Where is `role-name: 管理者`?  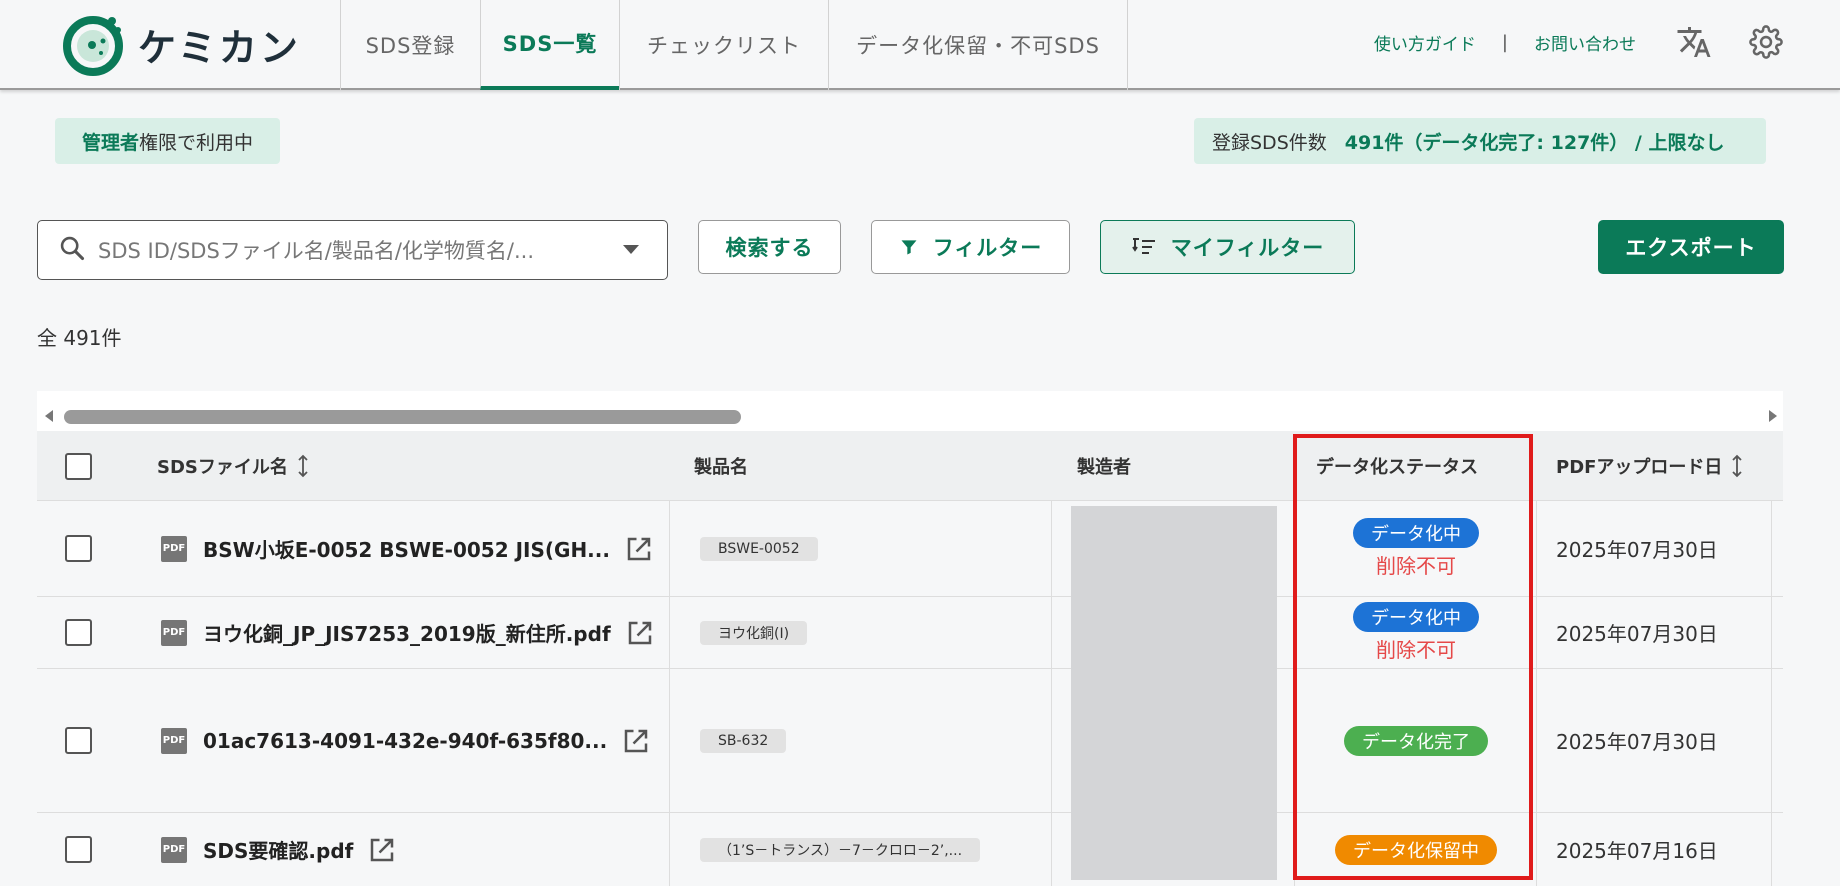
role-name: 管理者 is located at coordinates (110, 142).